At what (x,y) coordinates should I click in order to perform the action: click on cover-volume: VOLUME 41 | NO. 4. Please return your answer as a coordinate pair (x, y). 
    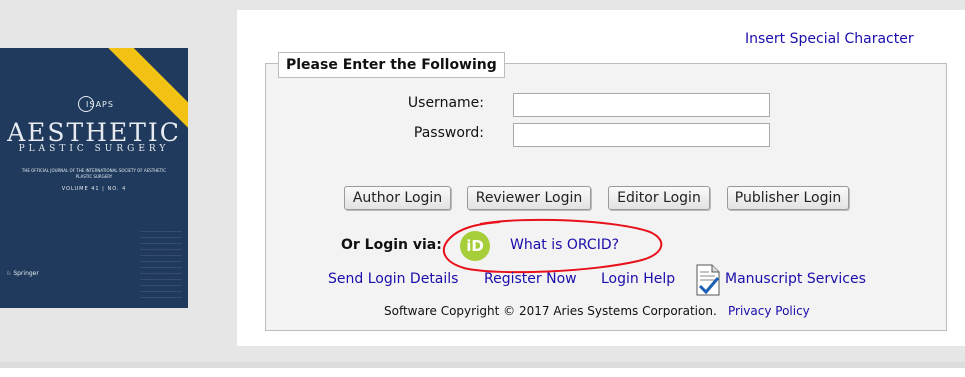
    Looking at the image, I should click on (94, 189).